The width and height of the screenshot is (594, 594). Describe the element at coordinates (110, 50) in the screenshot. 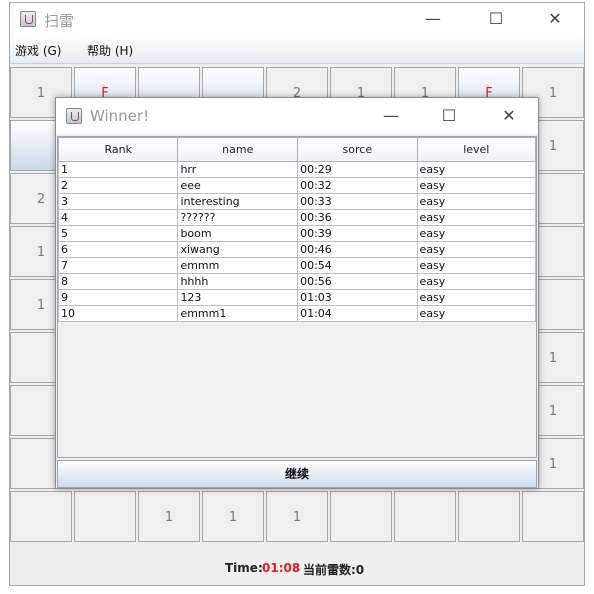

I see `menu-help: 帮助 (H)` at that location.